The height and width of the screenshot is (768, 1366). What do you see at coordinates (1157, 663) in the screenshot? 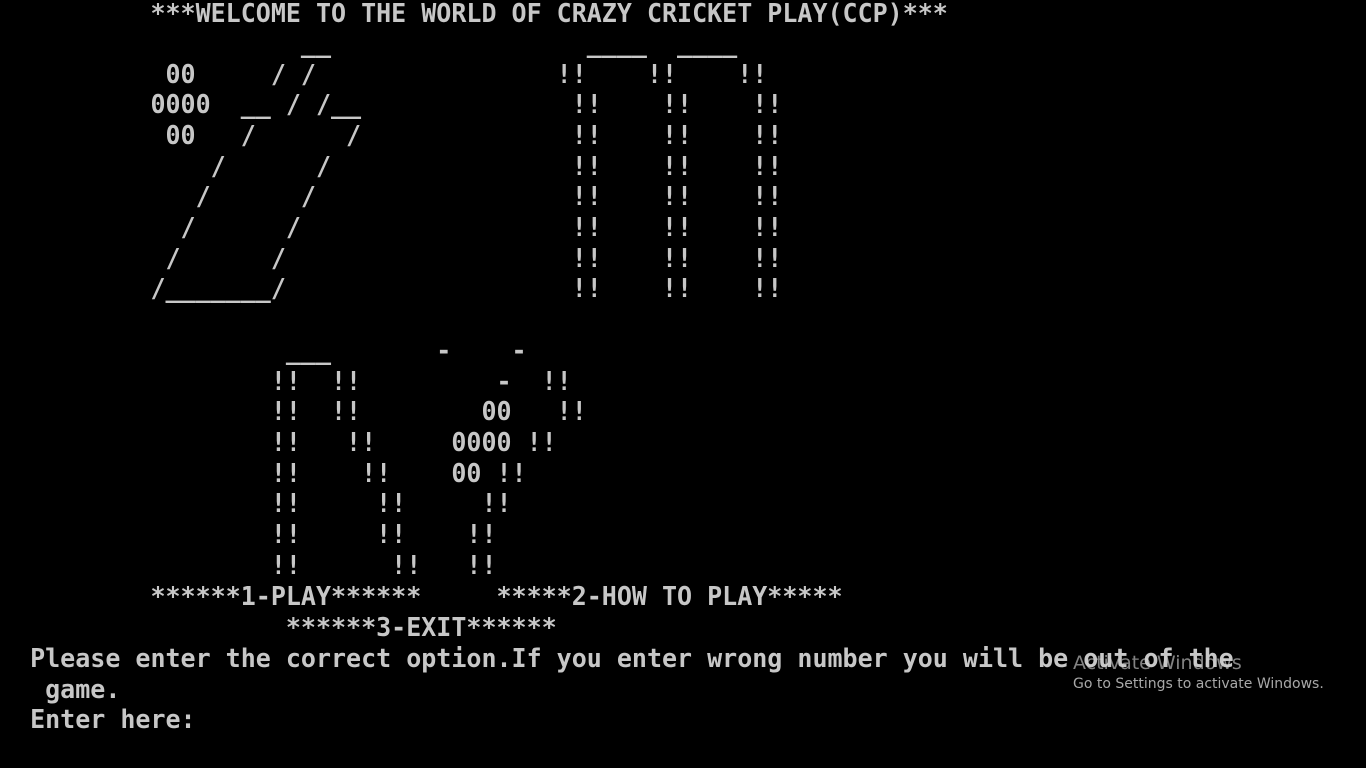
I see `watermark-title: Activate Windows` at bounding box center [1157, 663].